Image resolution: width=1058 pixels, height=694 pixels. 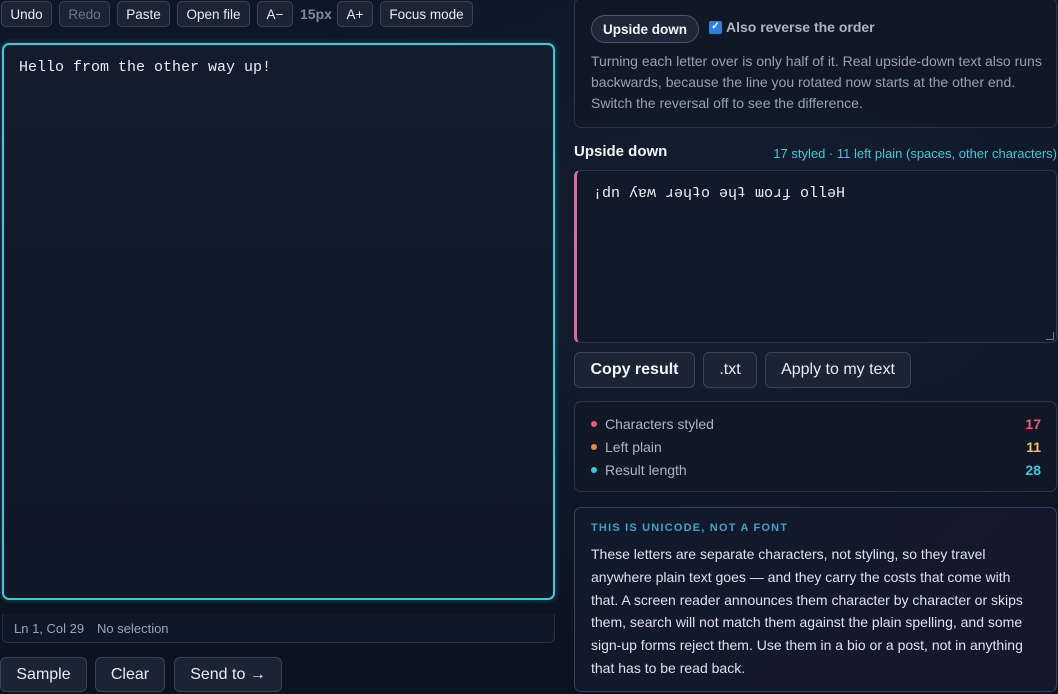 I want to click on output-title: Upside down, so click(x=621, y=151).